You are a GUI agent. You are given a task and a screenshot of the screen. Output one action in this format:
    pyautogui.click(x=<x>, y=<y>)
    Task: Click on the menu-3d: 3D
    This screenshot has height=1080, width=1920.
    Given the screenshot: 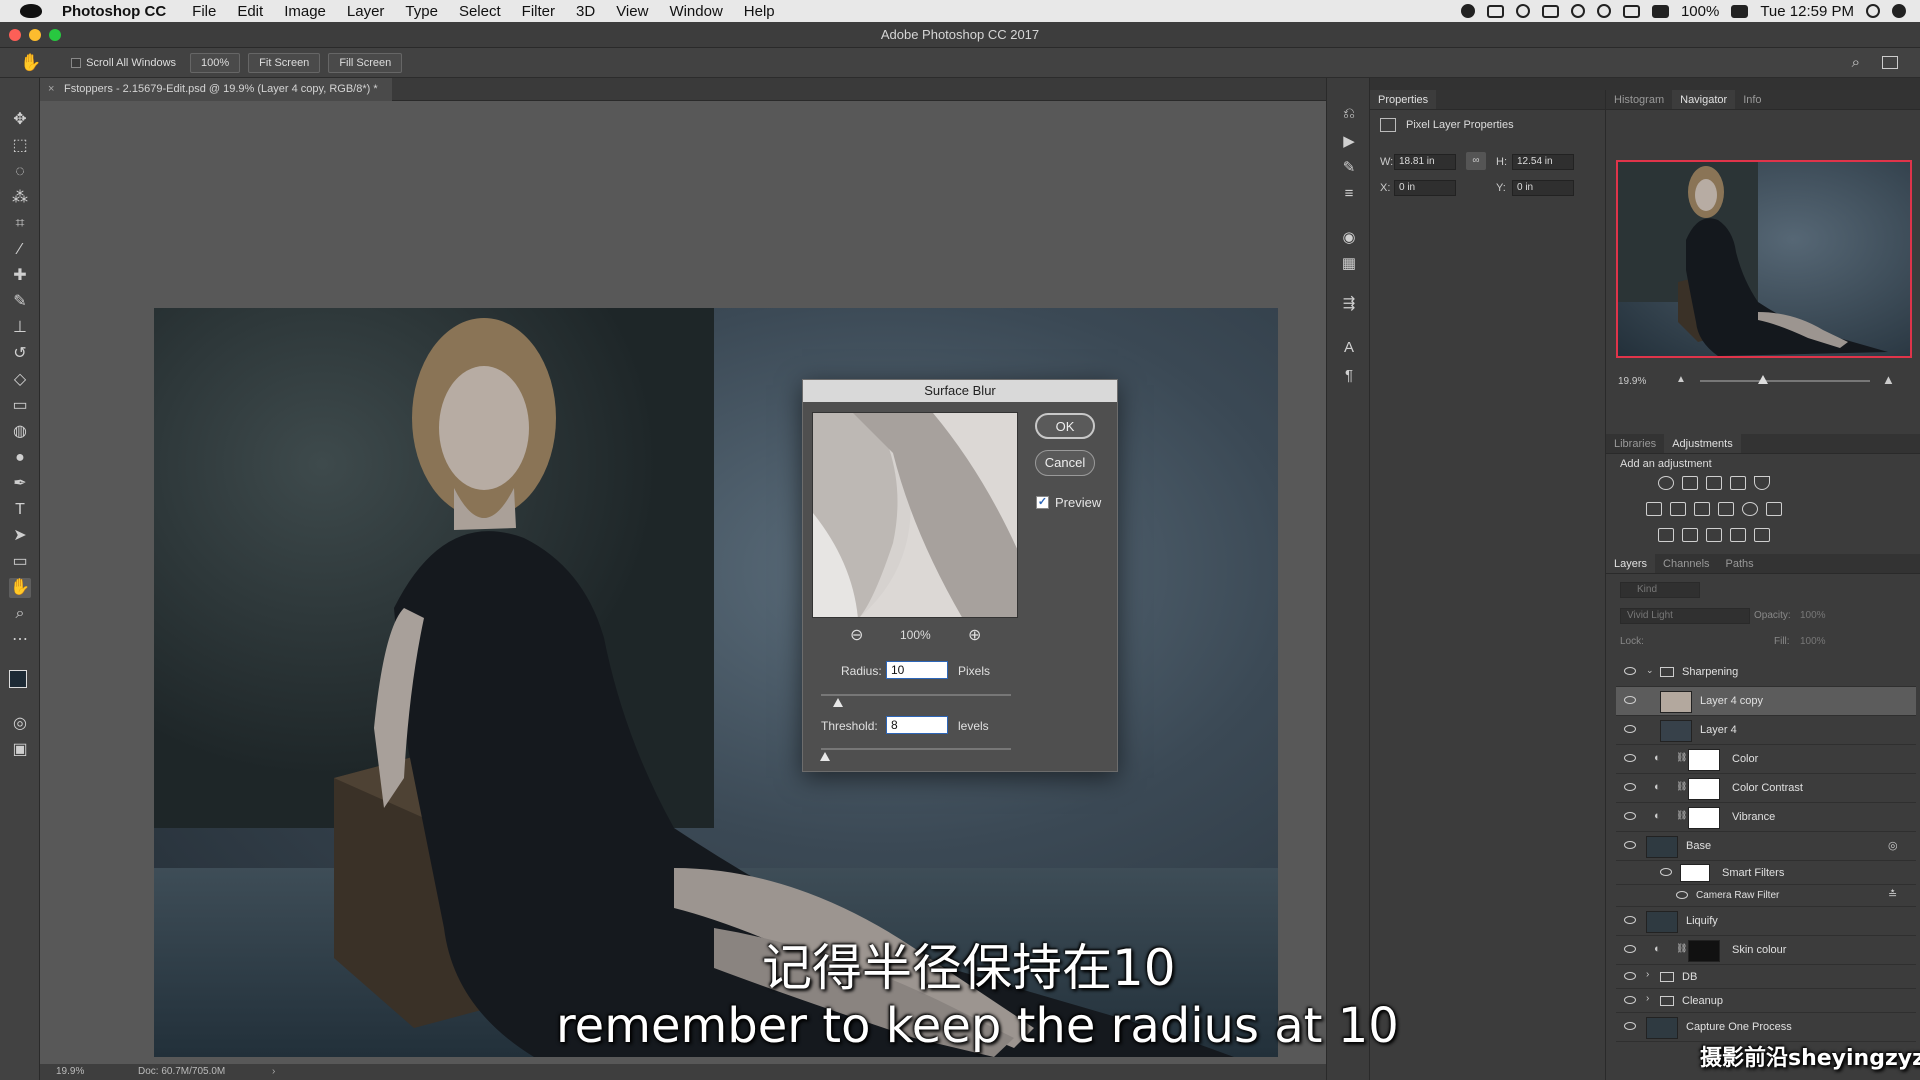 What is the action you would take?
    pyautogui.click(x=585, y=11)
    